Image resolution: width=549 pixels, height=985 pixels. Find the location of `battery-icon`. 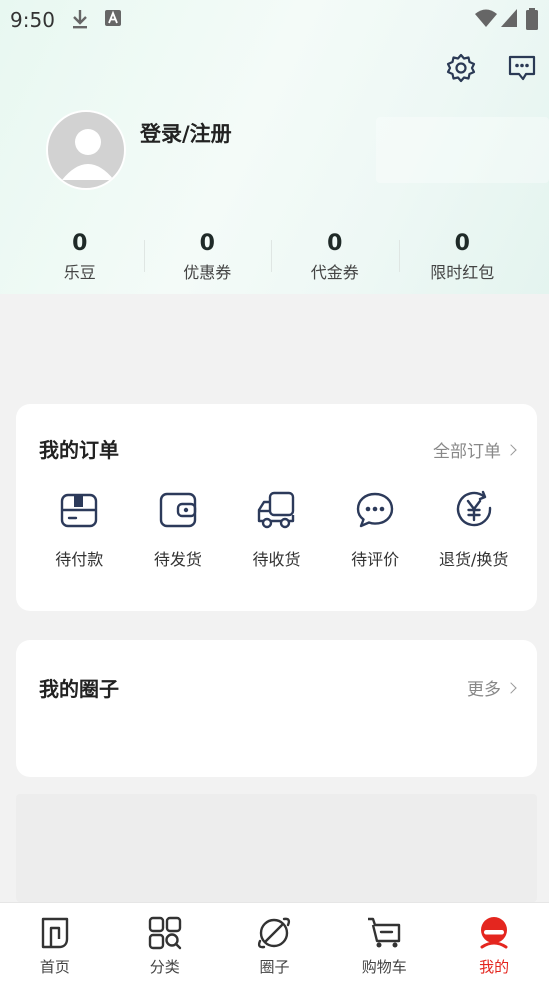

battery-icon is located at coordinates (532, 19).